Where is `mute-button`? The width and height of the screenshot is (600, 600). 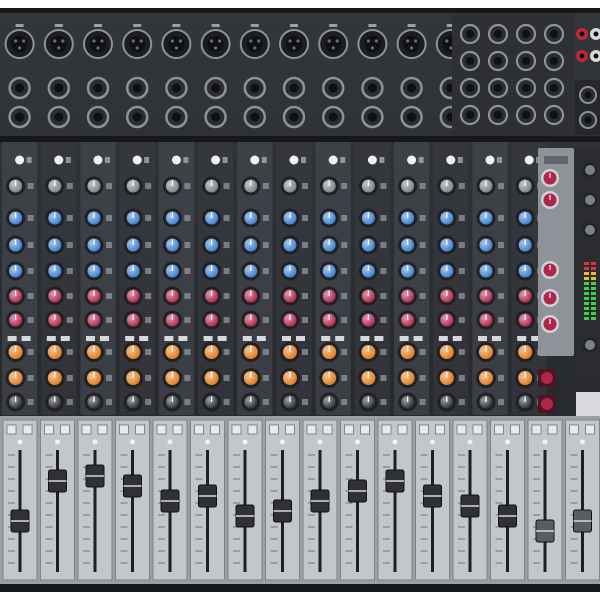
mute-button is located at coordinates (443, 338).